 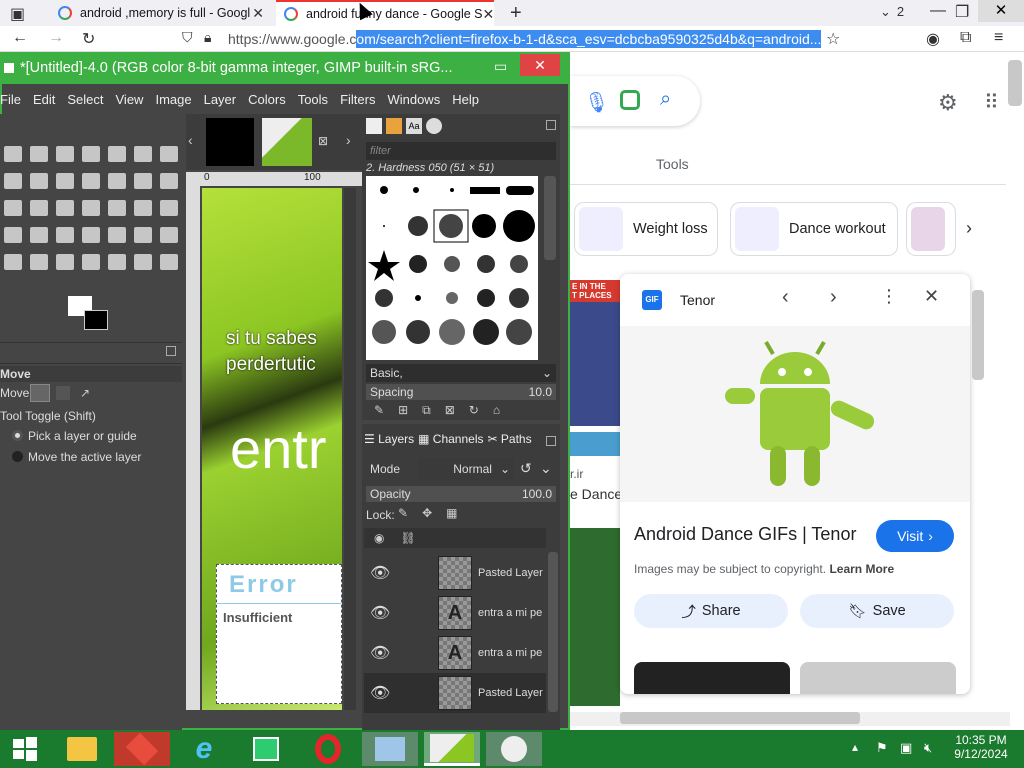 What do you see at coordinates (258, 13) in the screenshot?
I see `close-tab-icon: ✕` at bounding box center [258, 13].